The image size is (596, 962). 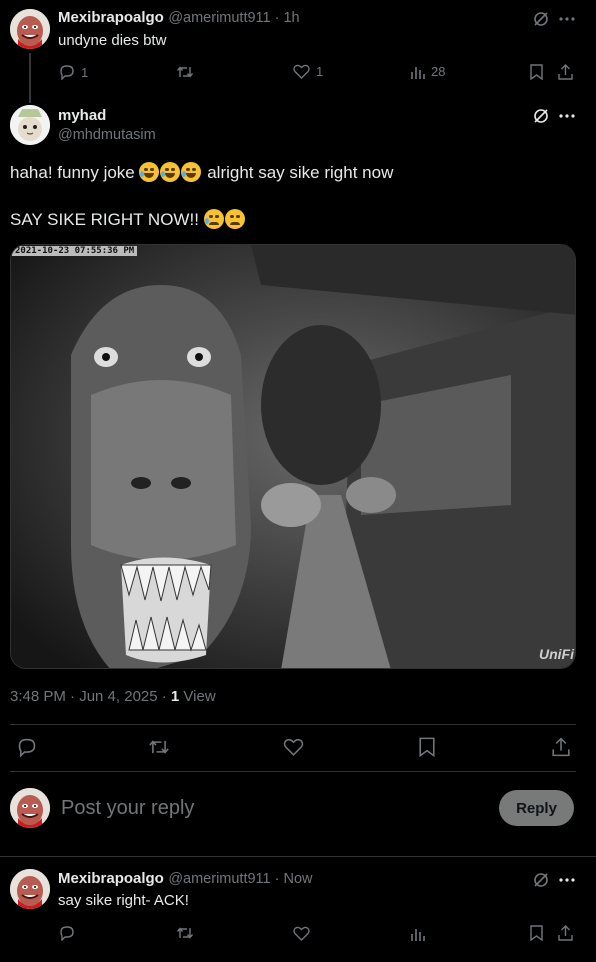 I want to click on reply-action, so click(x=67, y=933).